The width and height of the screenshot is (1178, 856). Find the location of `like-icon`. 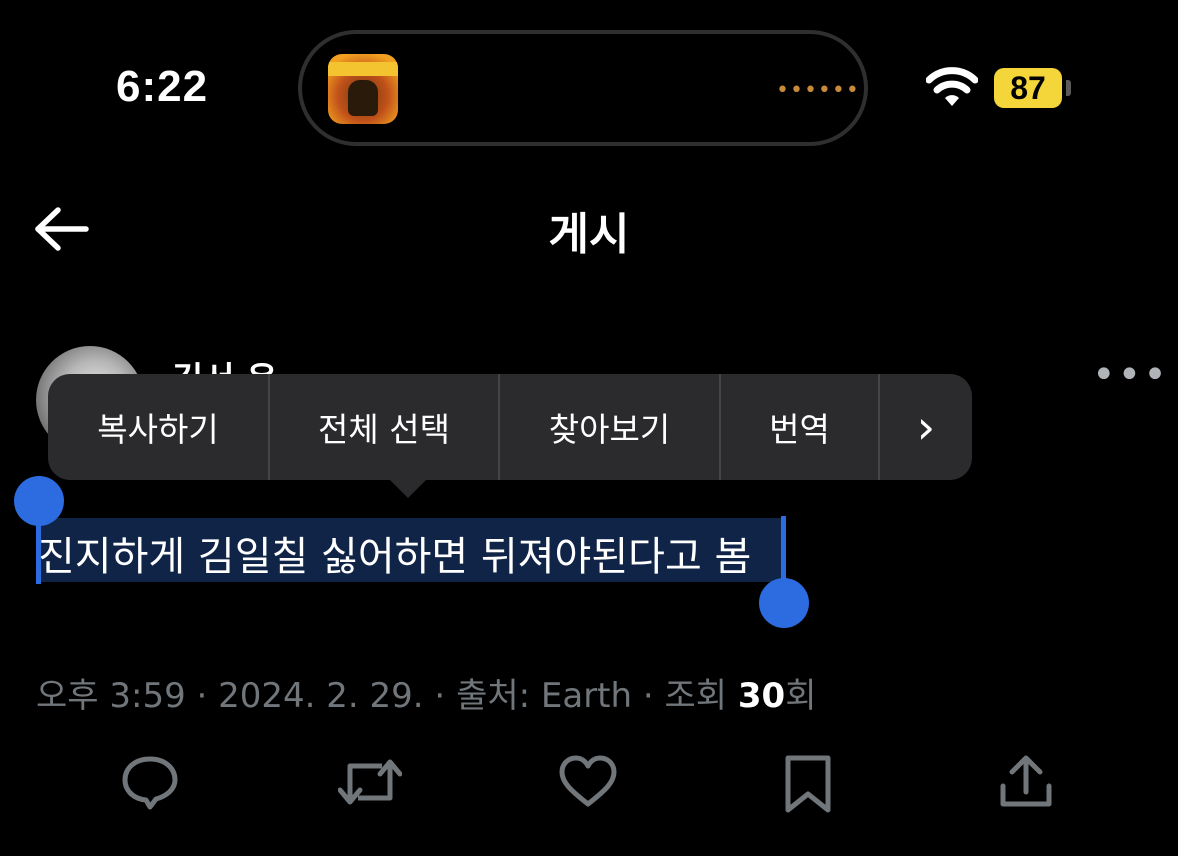

like-icon is located at coordinates (588, 782).